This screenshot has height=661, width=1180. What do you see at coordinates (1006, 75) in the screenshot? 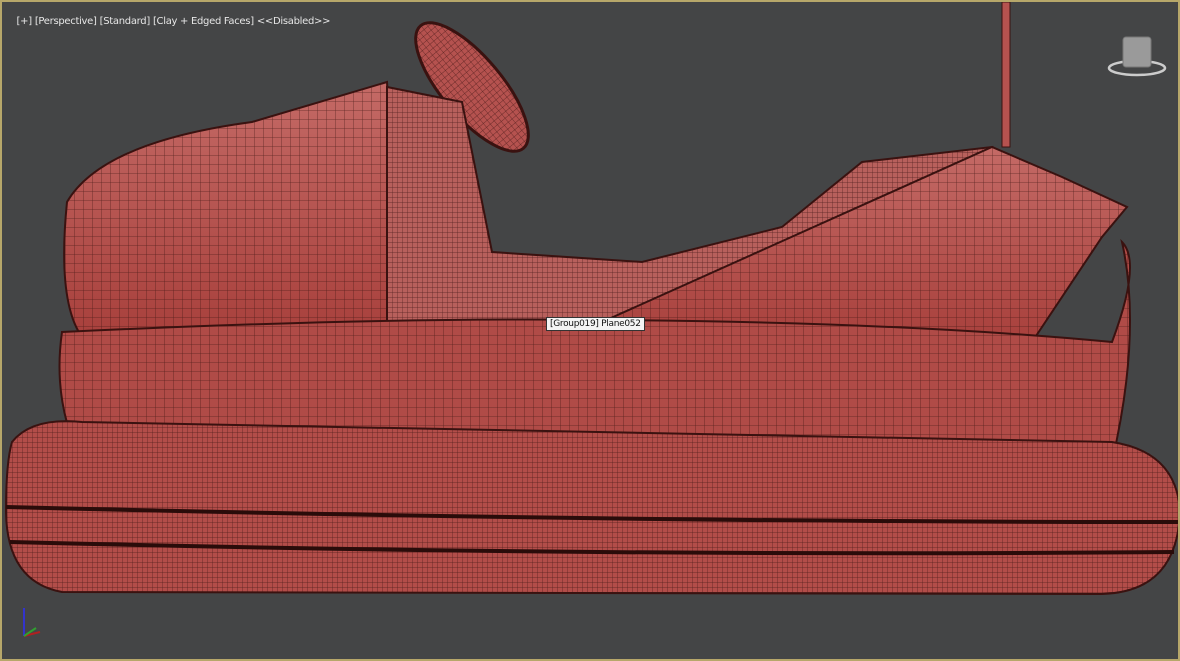
I see `pole` at bounding box center [1006, 75].